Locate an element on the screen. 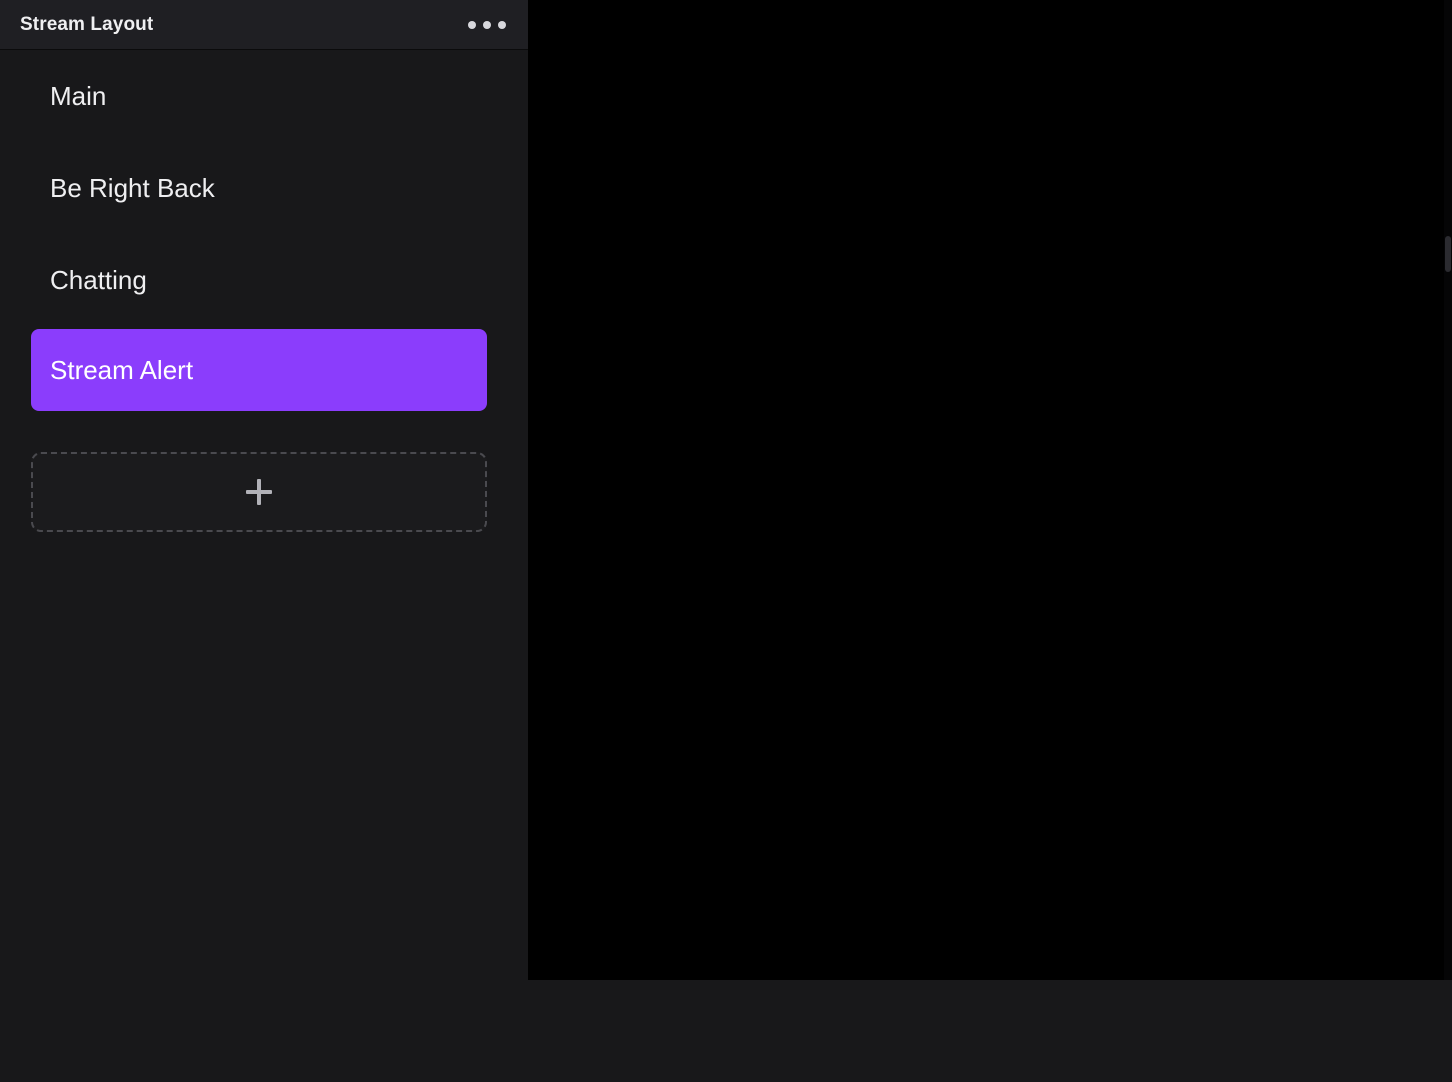  scene-label: Stream Alert is located at coordinates (122, 369).